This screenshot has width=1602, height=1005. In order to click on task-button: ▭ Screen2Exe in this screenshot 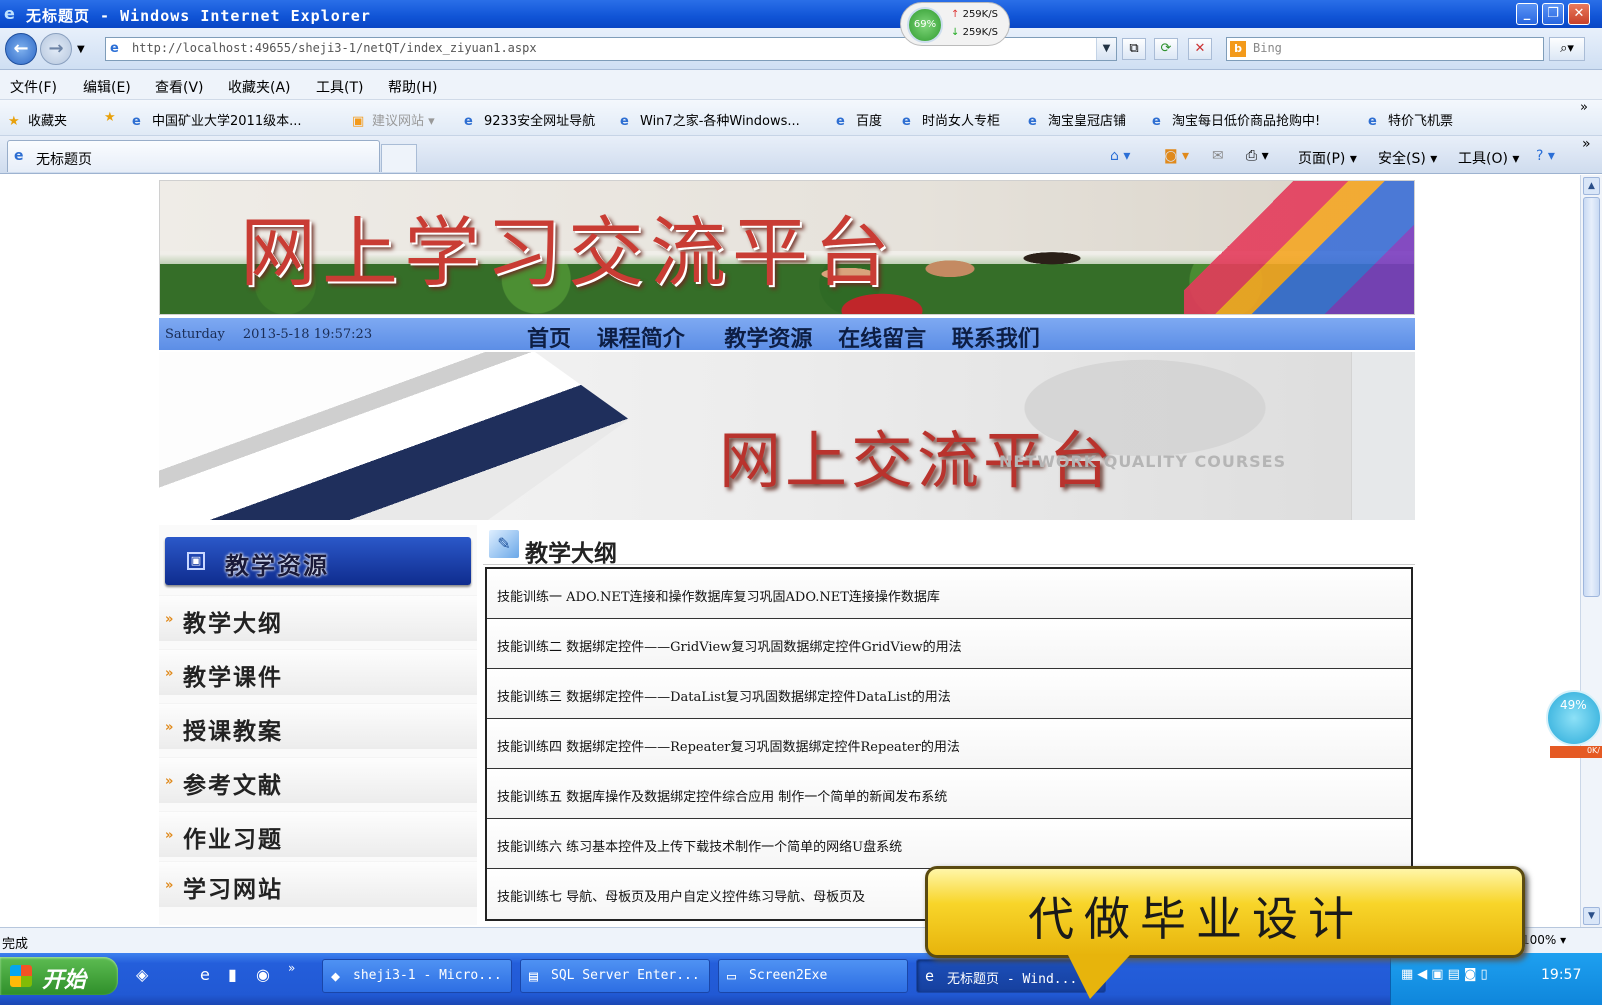, I will do `click(813, 976)`.